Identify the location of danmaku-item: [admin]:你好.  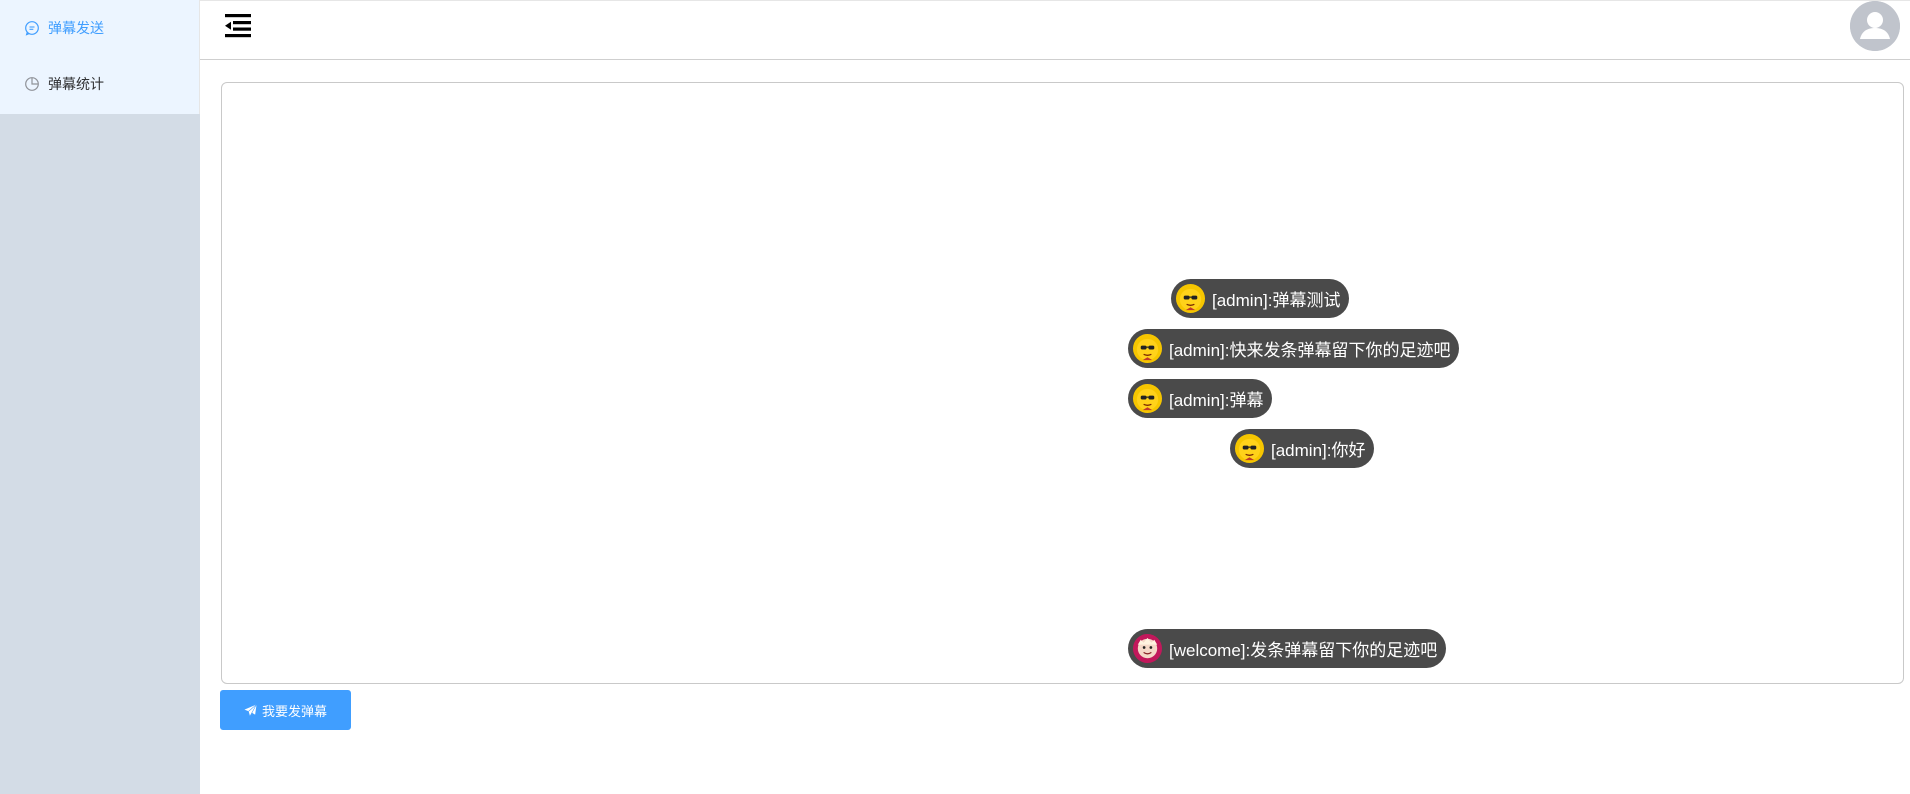
(1302, 448).